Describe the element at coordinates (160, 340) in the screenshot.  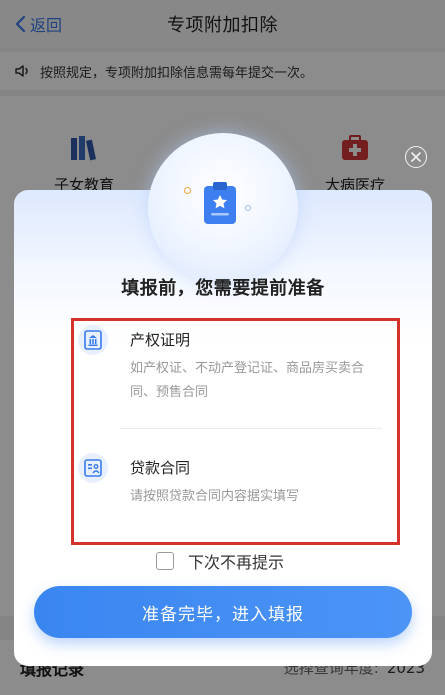
I see `requirement-title: 产权证明` at that location.